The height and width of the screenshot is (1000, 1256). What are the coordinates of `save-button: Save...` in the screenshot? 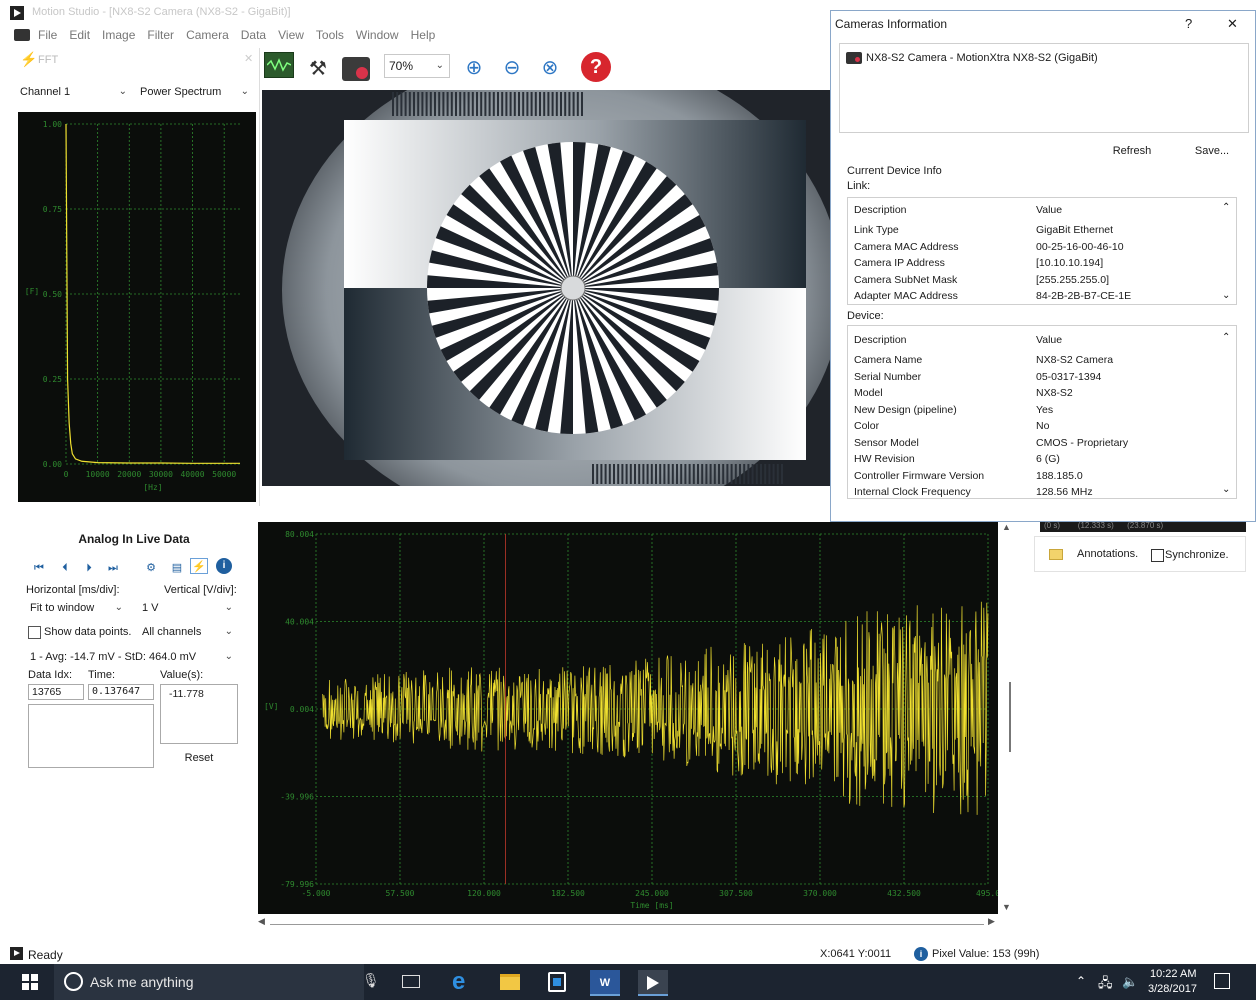 It's located at (1212, 151).